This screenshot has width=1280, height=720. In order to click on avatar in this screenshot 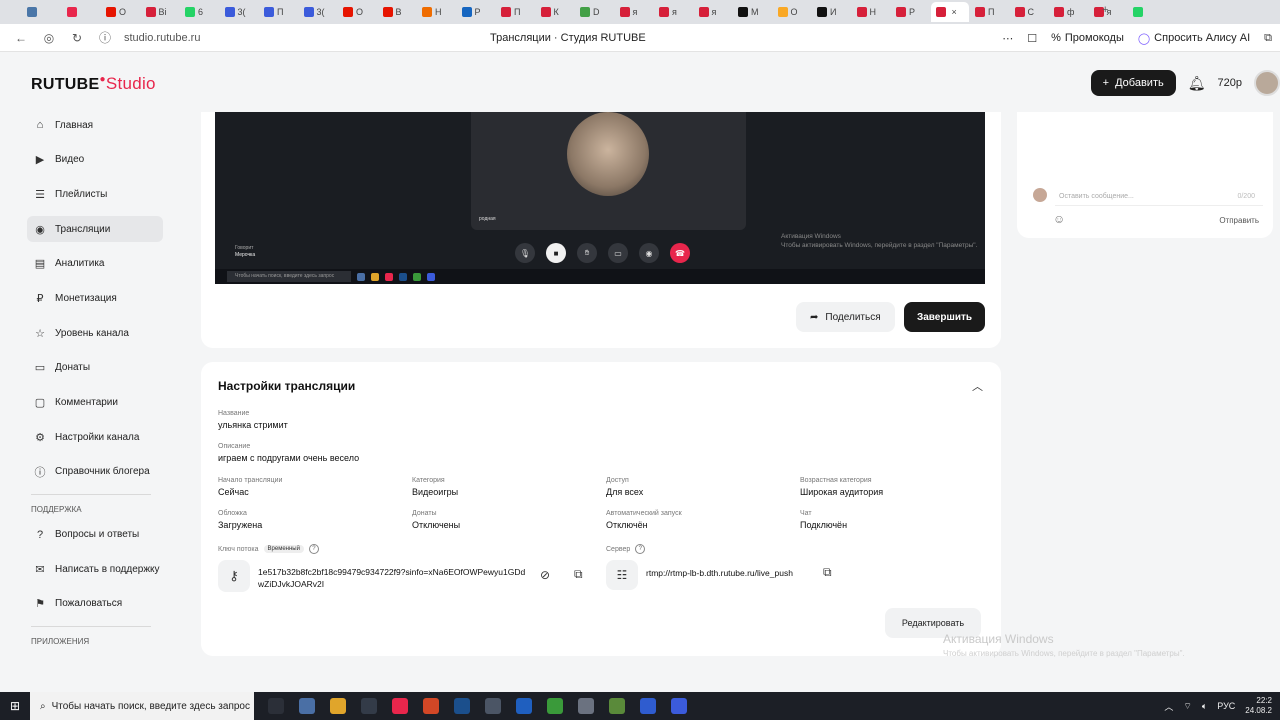, I will do `click(1267, 83)`.